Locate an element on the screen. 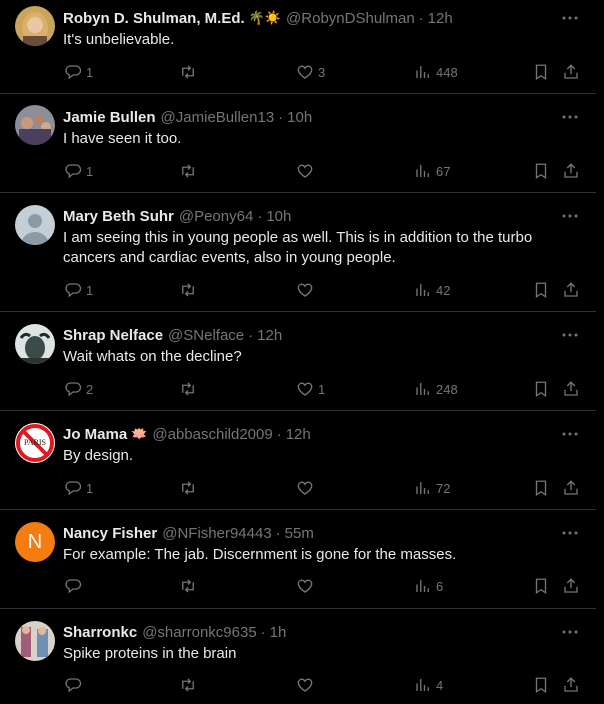  author-name: Sharronkc is located at coordinates (100, 632).